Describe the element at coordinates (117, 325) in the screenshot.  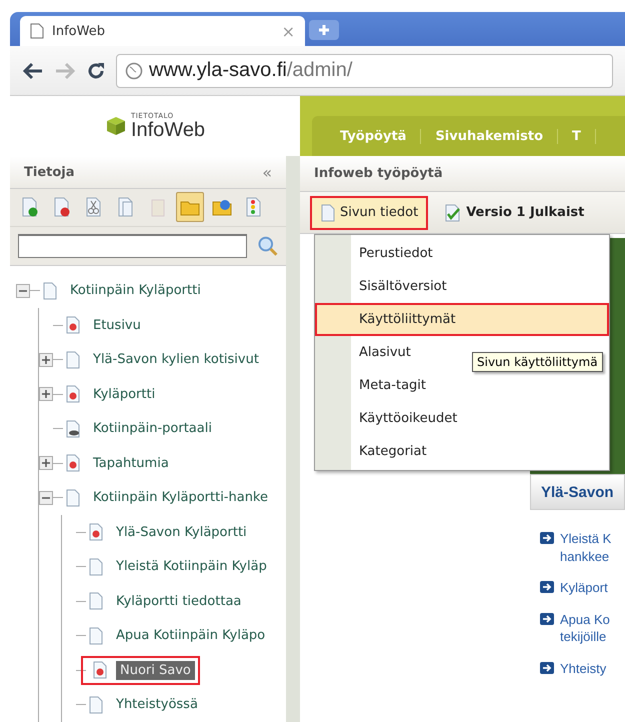
I see `tree-item: Etusivu` at that location.